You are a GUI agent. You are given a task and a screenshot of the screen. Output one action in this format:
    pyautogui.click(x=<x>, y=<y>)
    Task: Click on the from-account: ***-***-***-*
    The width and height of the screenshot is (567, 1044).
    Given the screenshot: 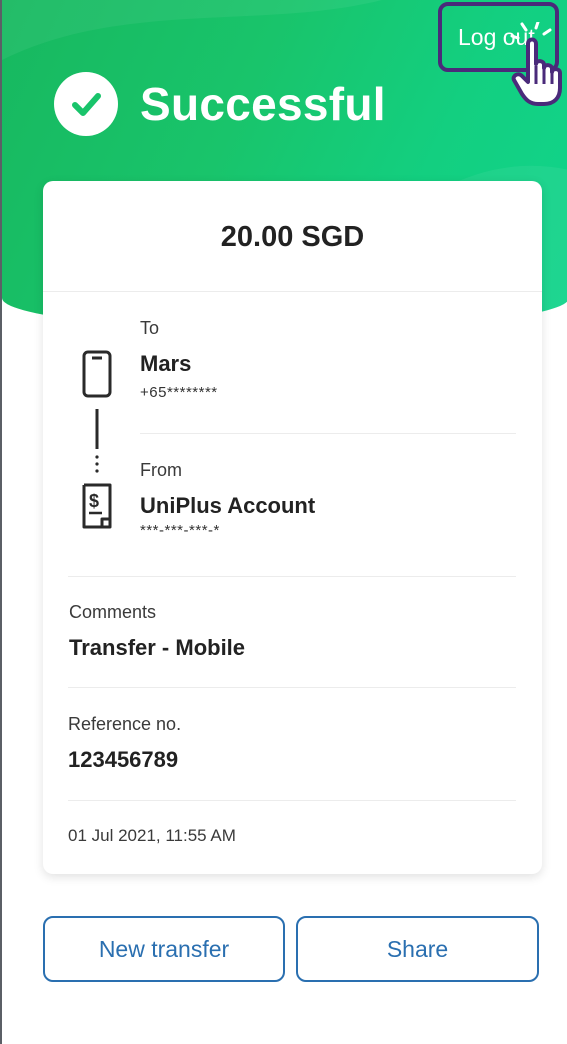 What is the action you would take?
    pyautogui.click(x=180, y=530)
    